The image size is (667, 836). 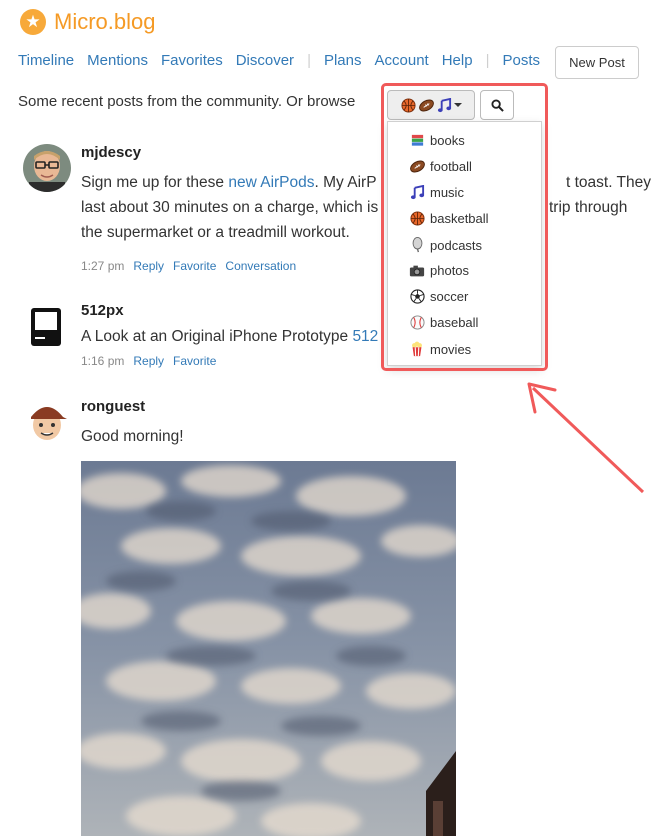 I want to click on podcasts-icon, so click(x=417, y=245).